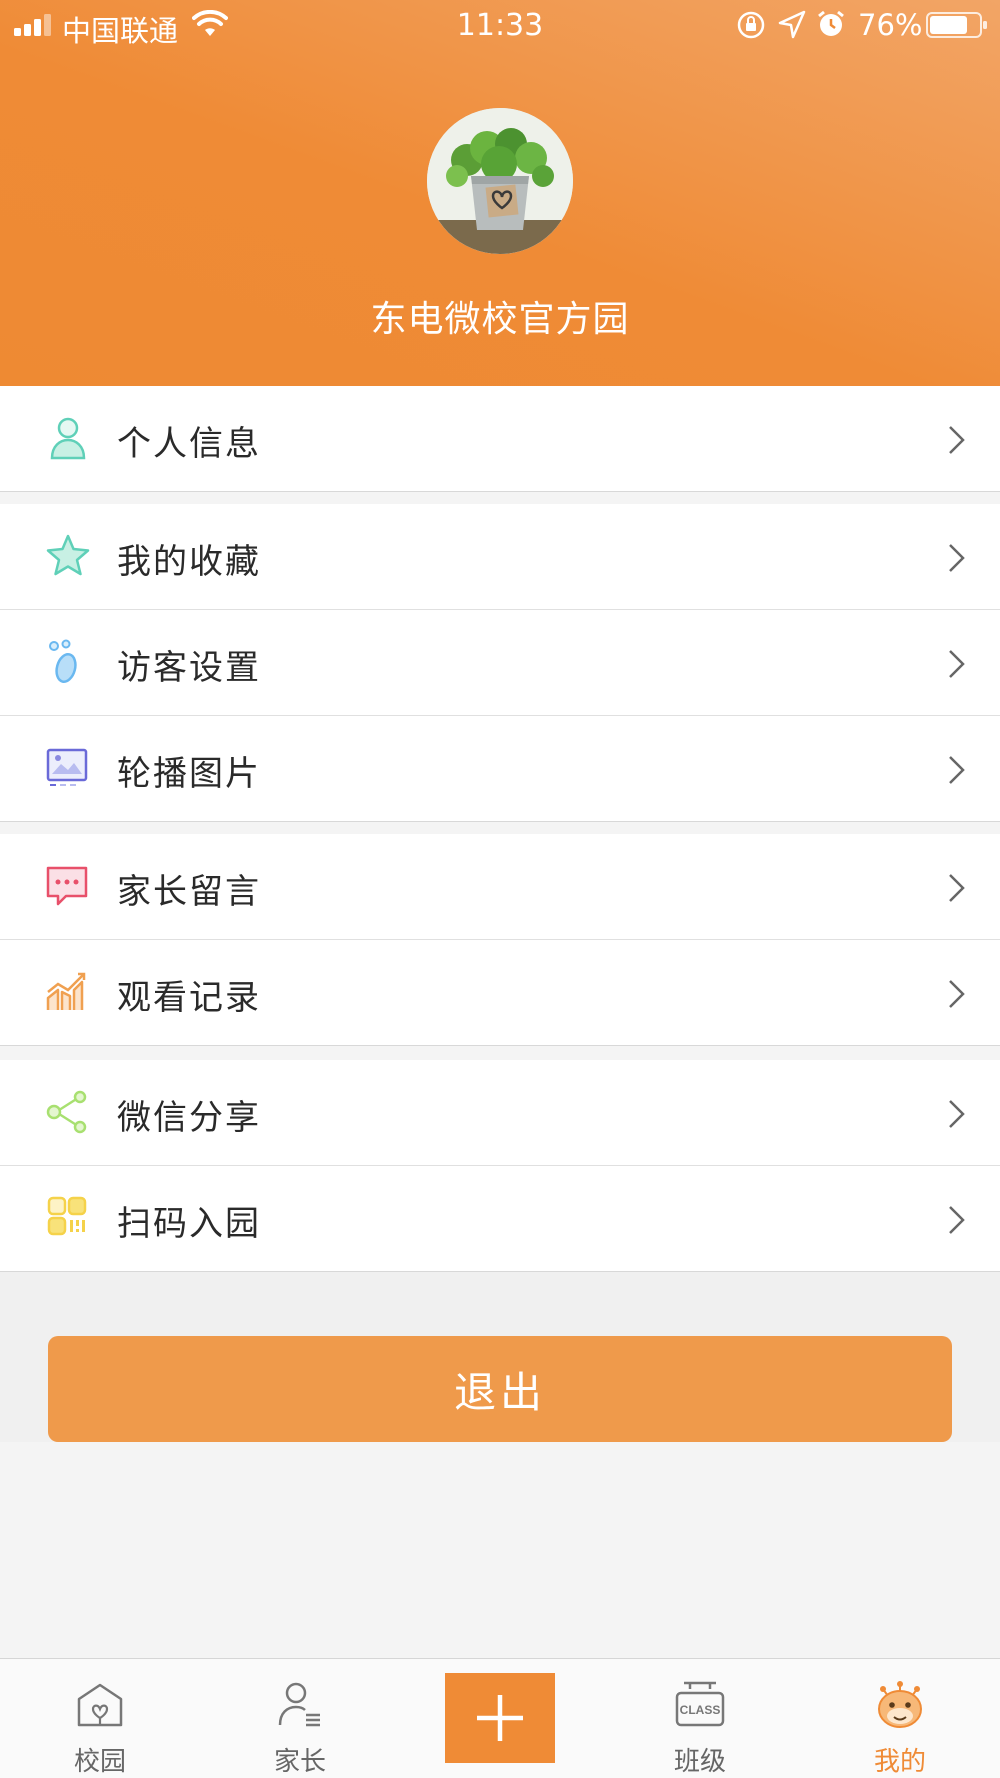 The height and width of the screenshot is (1778, 1000). I want to click on menu-item-favorites: 我的收藏, so click(500, 557).